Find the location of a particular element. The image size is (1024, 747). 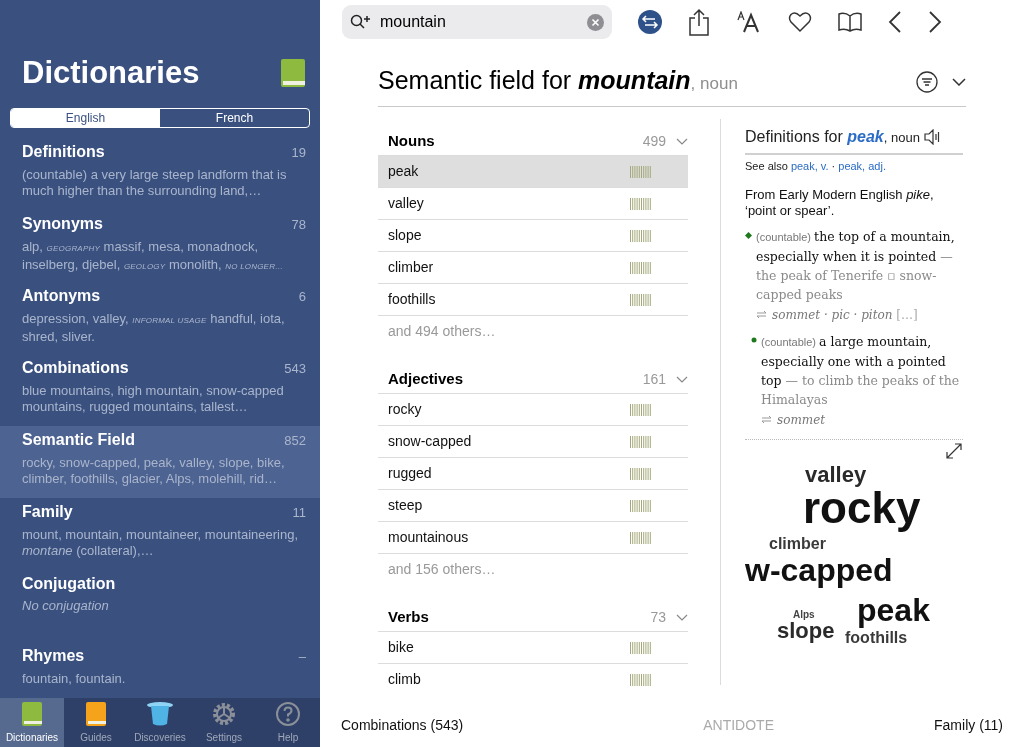

word-label: mountainous is located at coordinates (428, 537).